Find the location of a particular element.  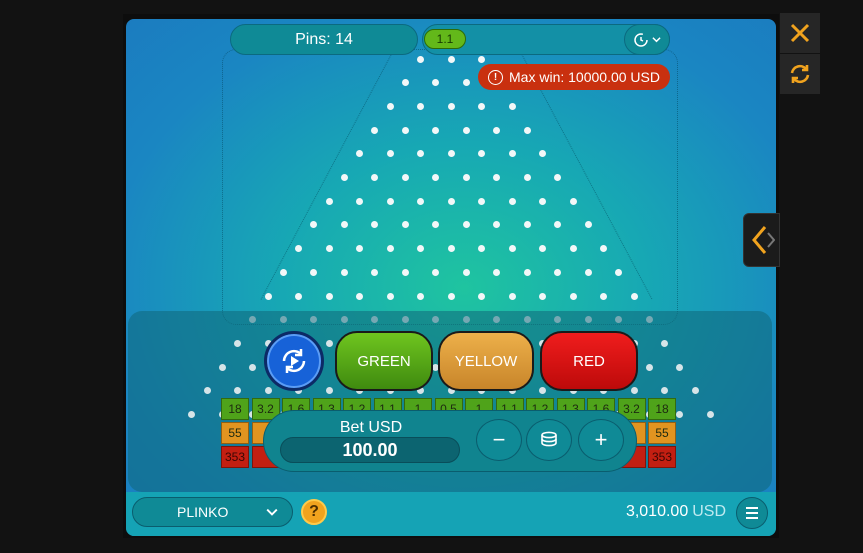

chevron-left-icon is located at coordinates (763, 240).